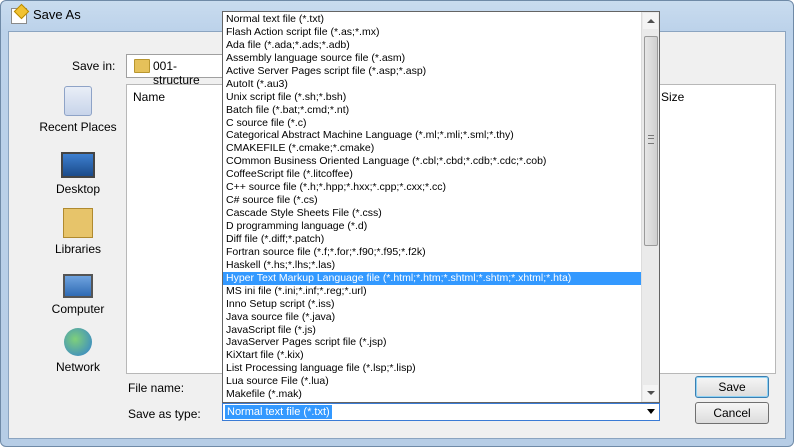 The image size is (794, 447). I want to click on file-type-option: Batch file (*.bat;*.cmd;*.nt), so click(433, 110).